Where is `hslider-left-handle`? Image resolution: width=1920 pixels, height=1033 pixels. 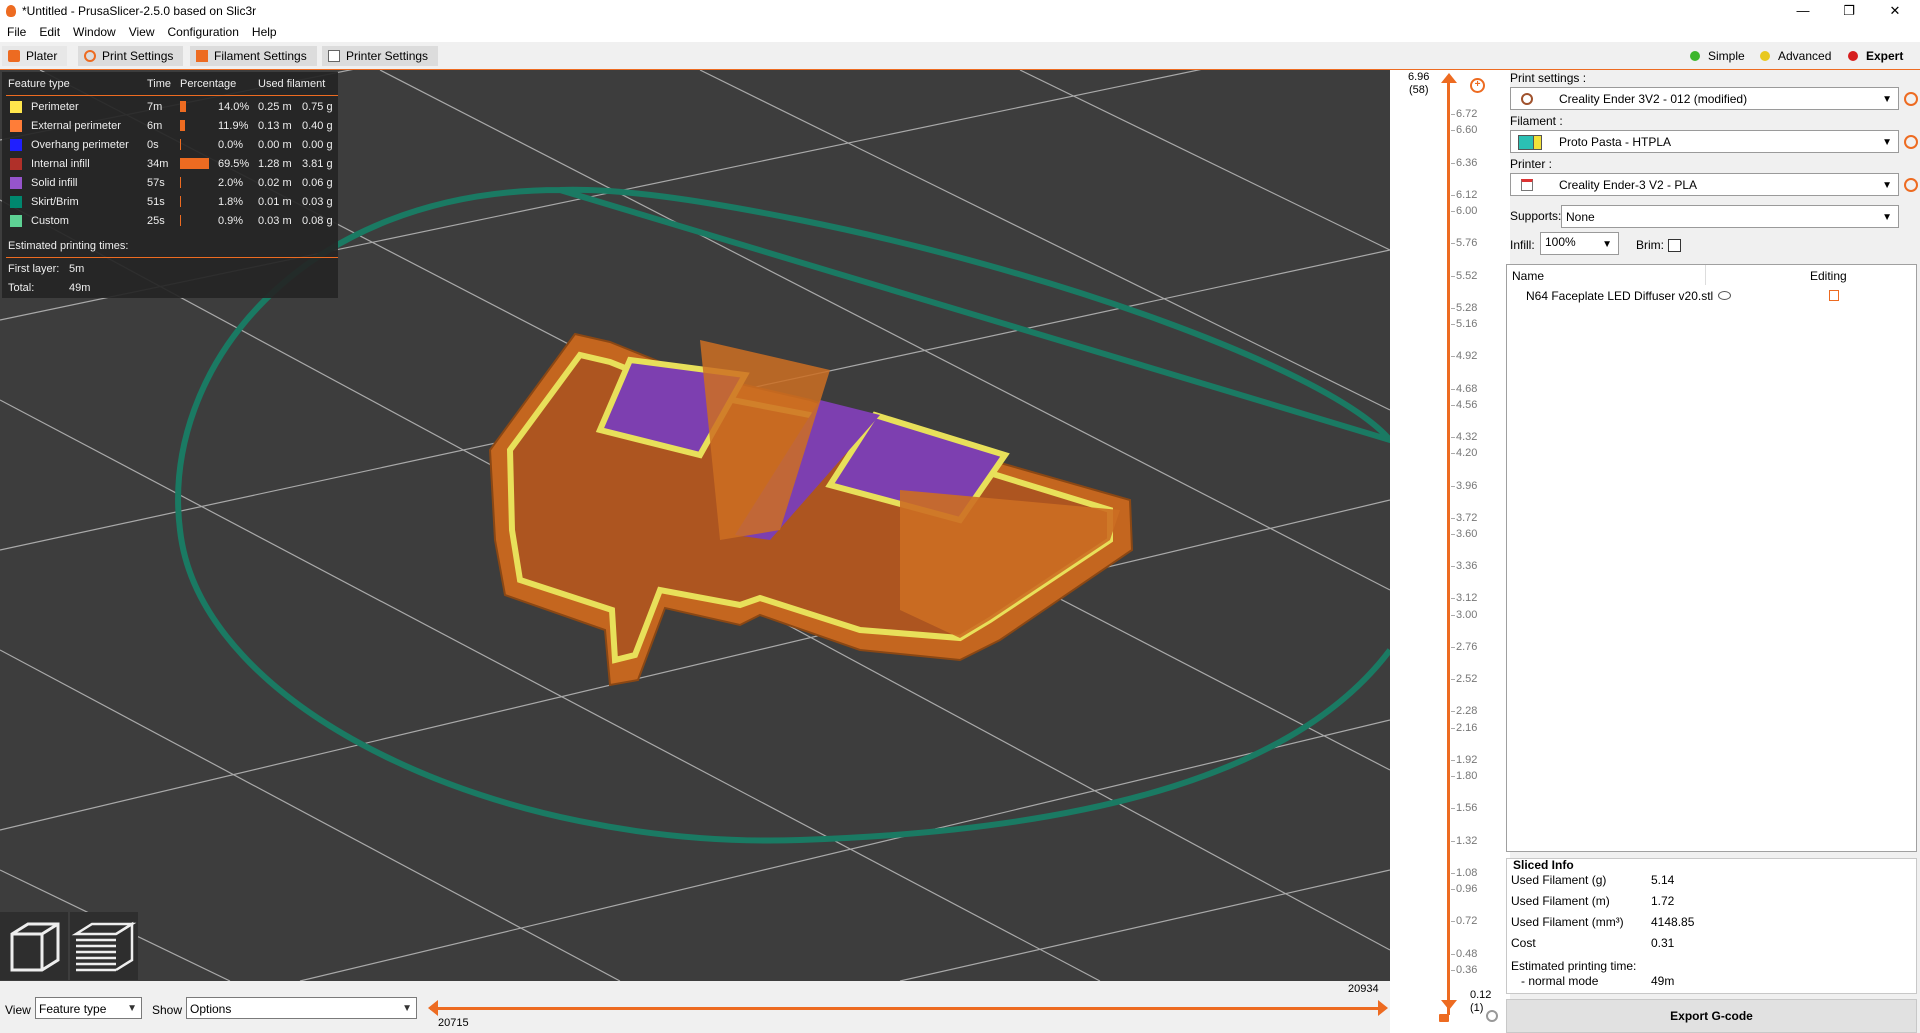 hslider-left-handle is located at coordinates (433, 1008).